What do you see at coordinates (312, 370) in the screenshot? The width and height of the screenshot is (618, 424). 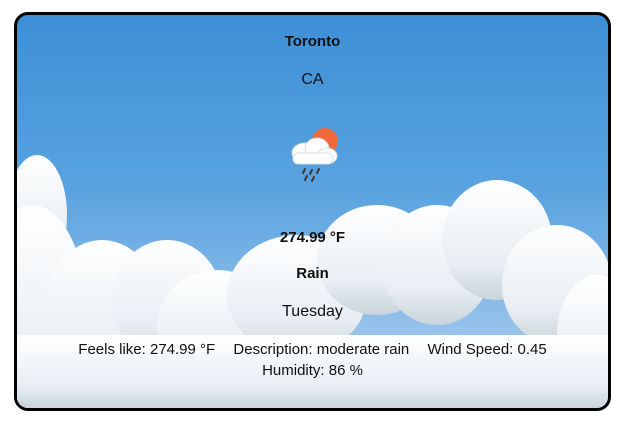 I see `humidity: Humidity: 86 %` at bounding box center [312, 370].